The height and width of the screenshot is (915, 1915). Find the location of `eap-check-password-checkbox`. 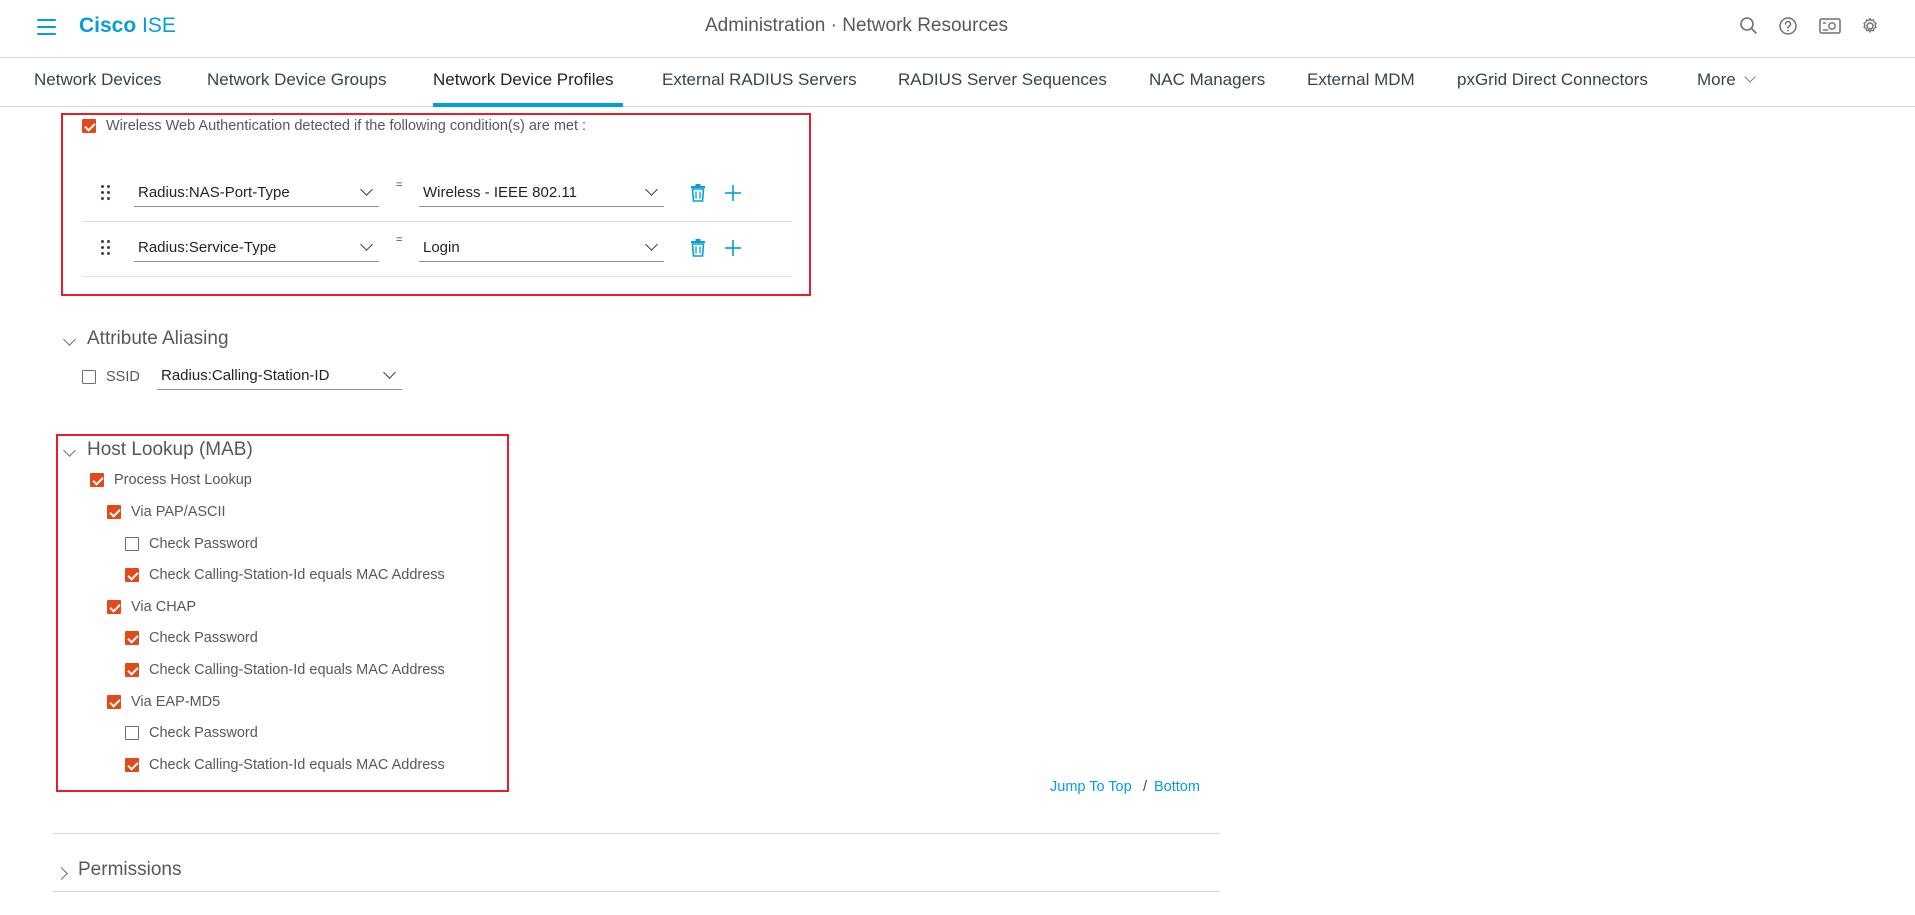

eap-check-password-checkbox is located at coordinates (132, 733).